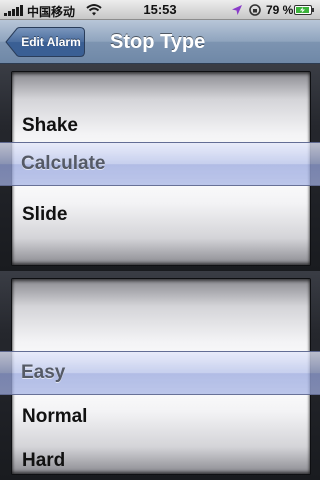 Image resolution: width=320 pixels, height=480 pixels. I want to click on picker-selected-easy: Easy, so click(43, 373).